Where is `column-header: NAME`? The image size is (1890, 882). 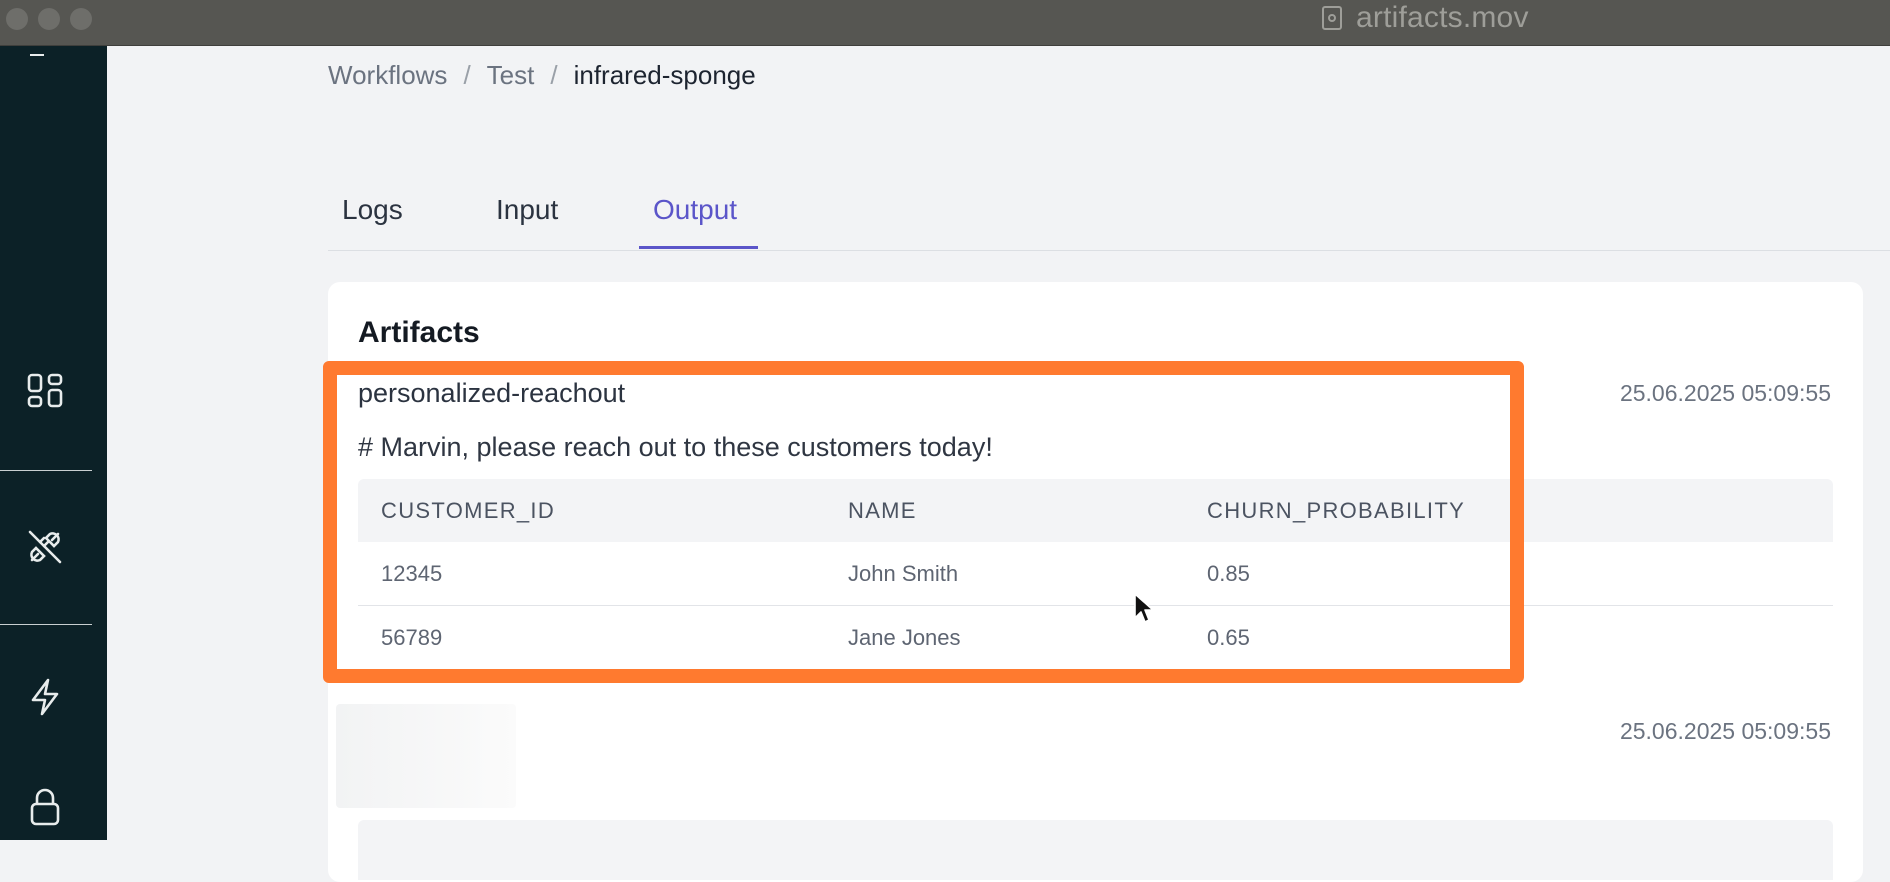
column-header: NAME is located at coordinates (1004, 510).